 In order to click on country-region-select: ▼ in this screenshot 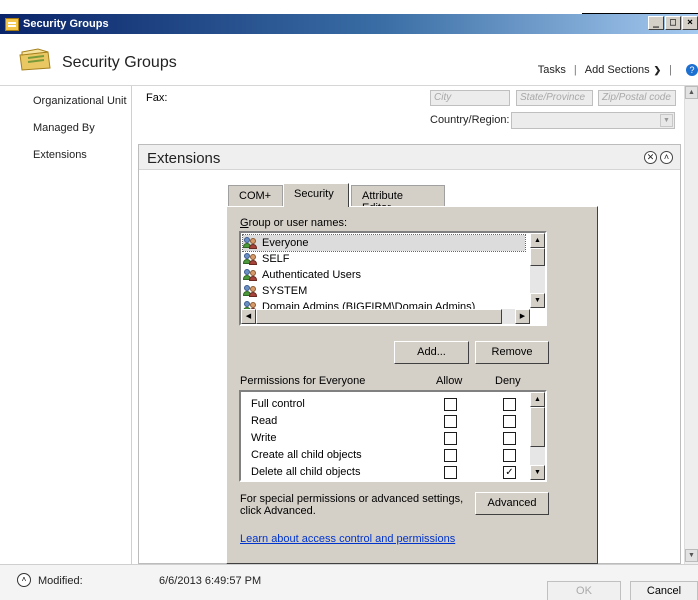, I will do `click(593, 120)`.